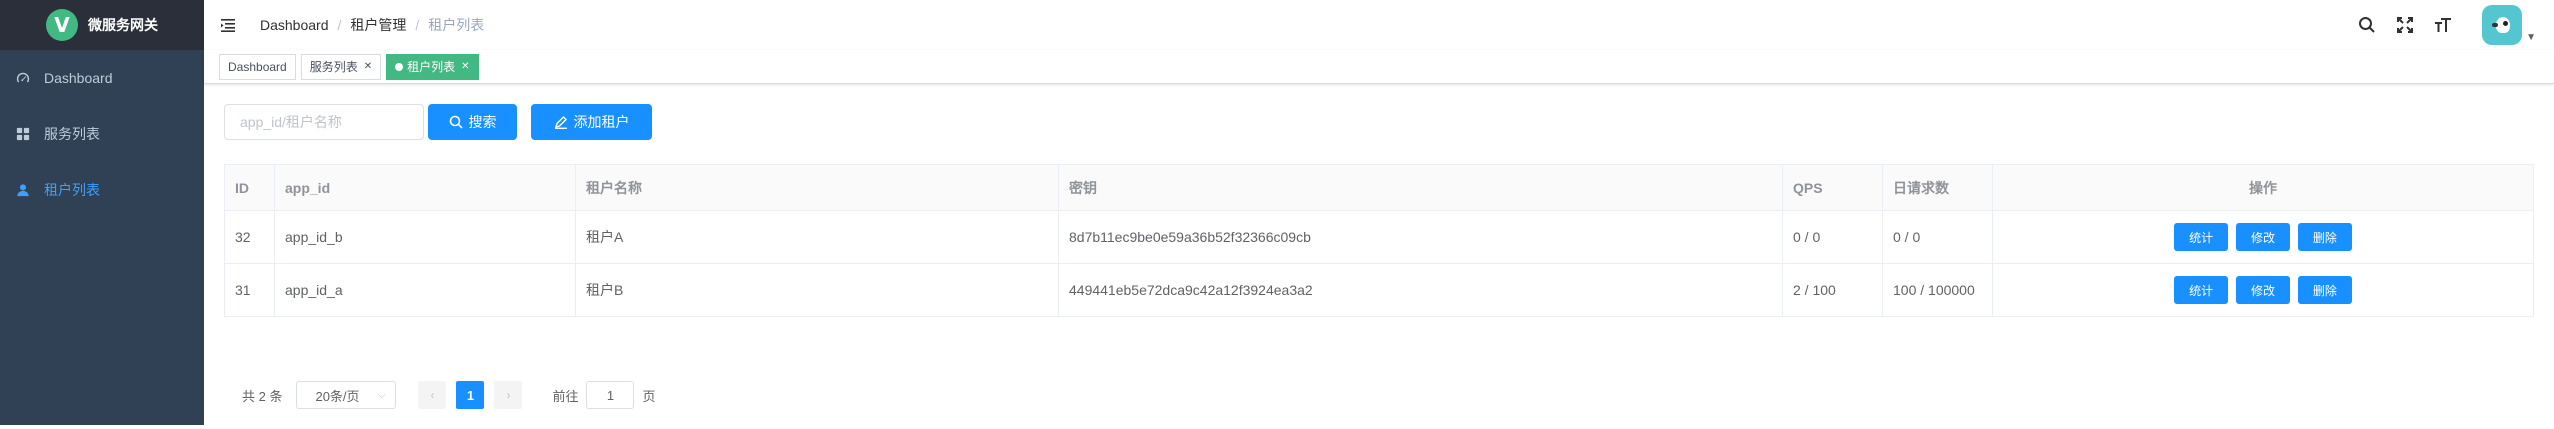 Image resolution: width=2554 pixels, height=429 pixels. What do you see at coordinates (817, 290) in the screenshot?
I see `cell-name: 租户B` at bounding box center [817, 290].